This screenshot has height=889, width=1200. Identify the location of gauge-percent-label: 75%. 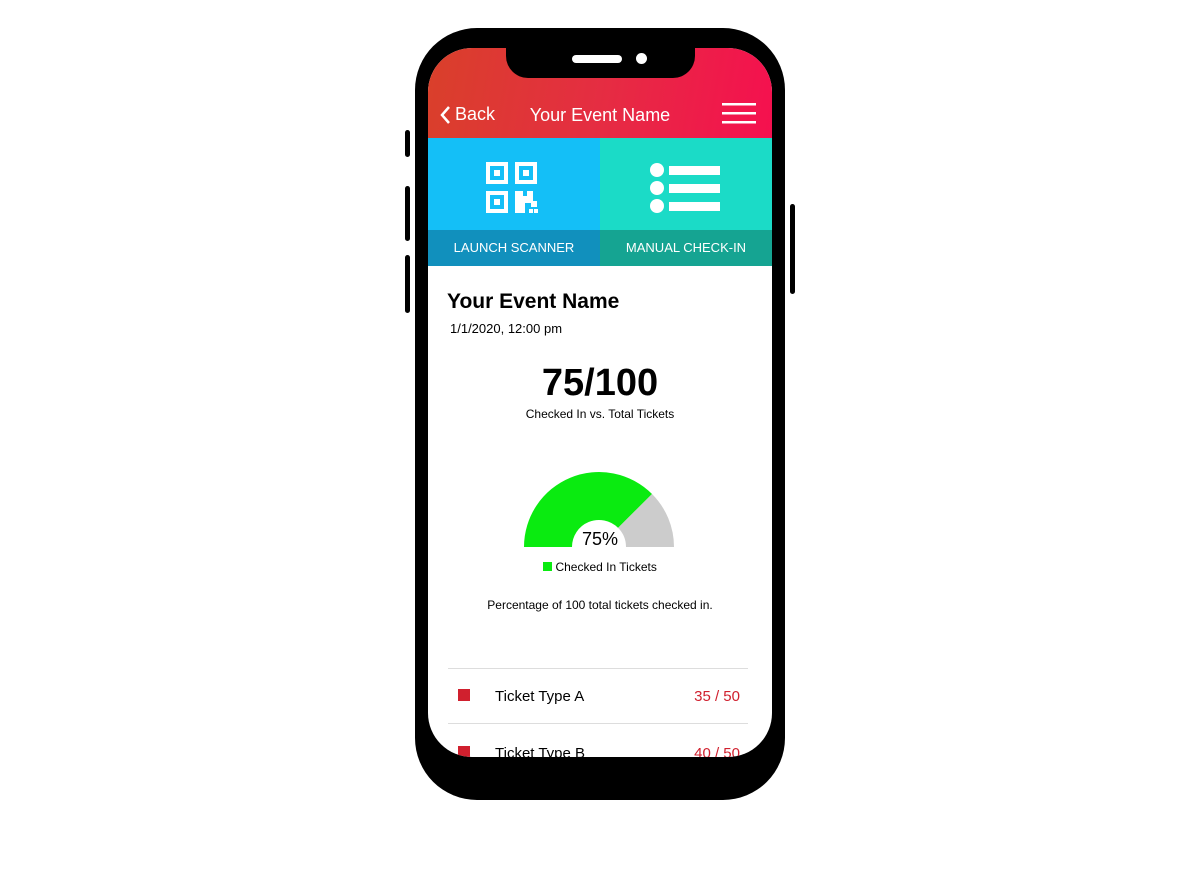
(600, 539).